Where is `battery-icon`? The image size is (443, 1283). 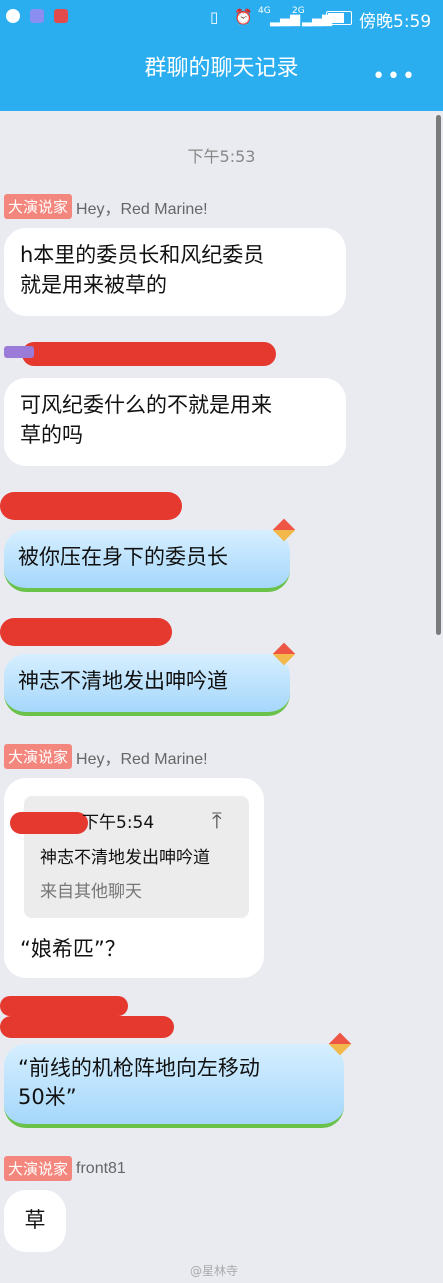
battery-icon is located at coordinates (339, 18).